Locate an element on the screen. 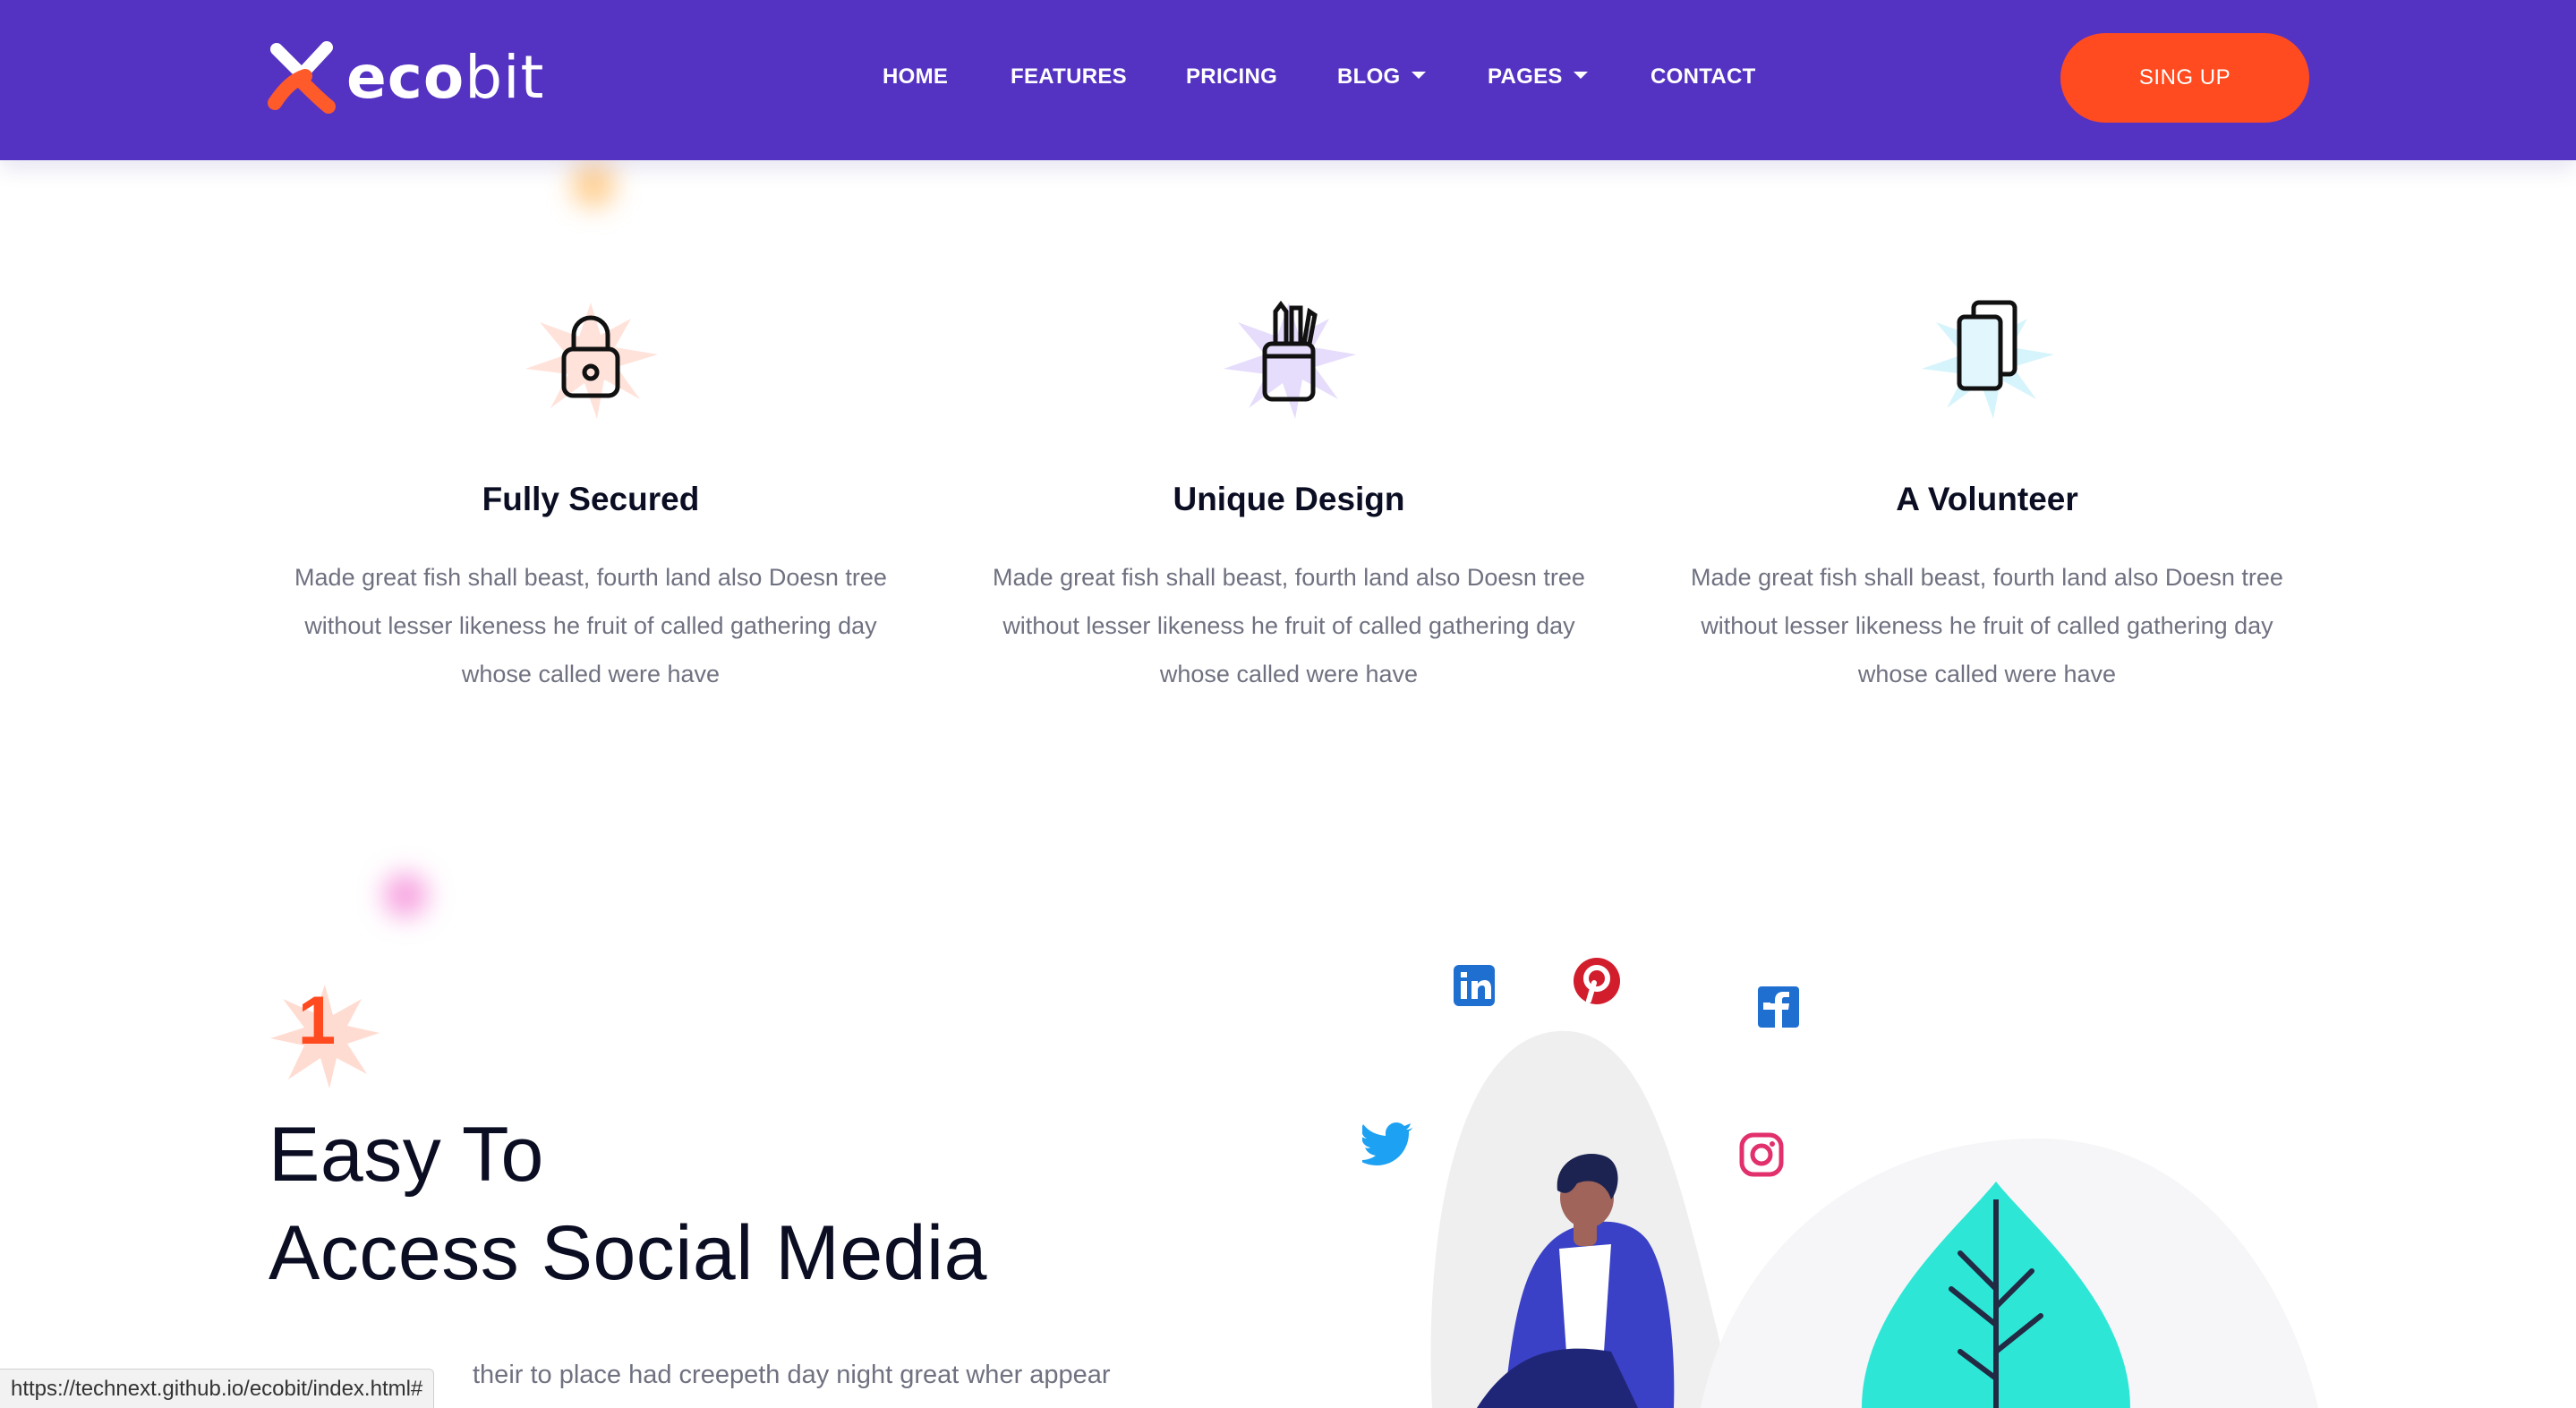 This screenshot has width=2576, height=1408. pinterest-icon is located at coordinates (1597, 983).